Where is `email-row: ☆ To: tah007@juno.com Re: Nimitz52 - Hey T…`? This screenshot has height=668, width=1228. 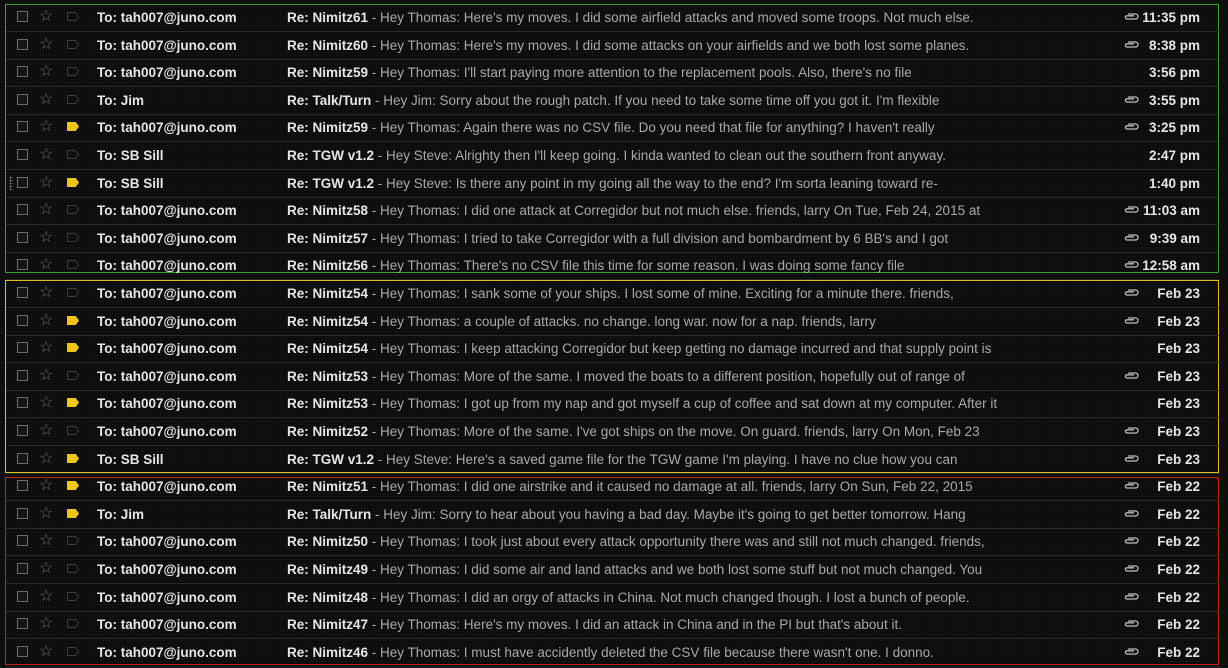
email-row: ☆ To: tah007@juno.com Re: Nimitz52 - Hey T… is located at coordinates (613, 432).